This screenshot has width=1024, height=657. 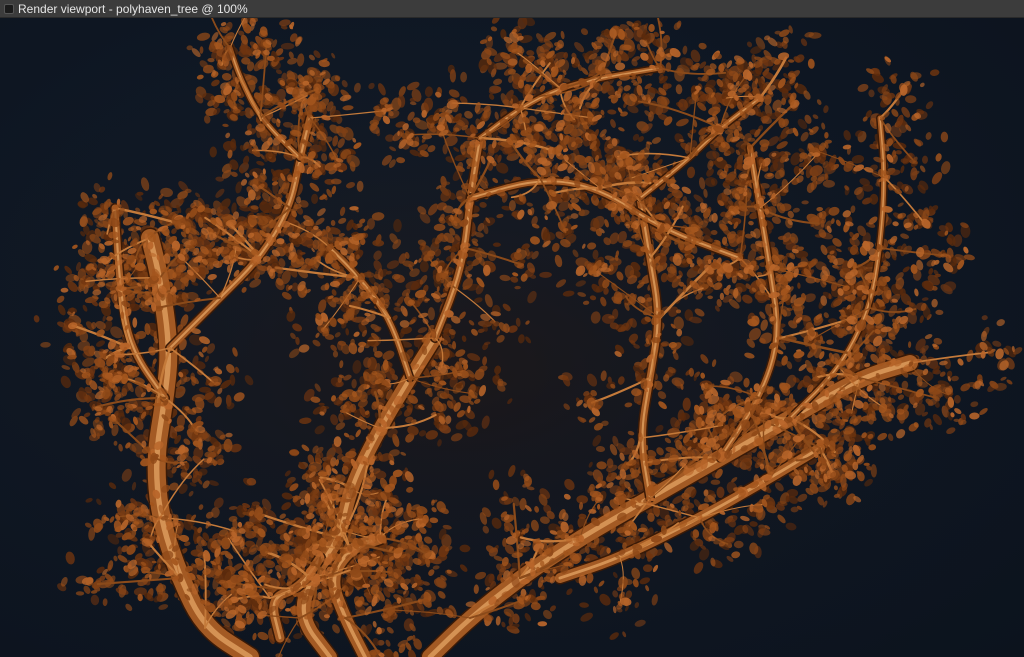 What do you see at coordinates (133, 8) in the screenshot?
I see `window-title: Render viewport - polyhaven_tree @ 100%` at bounding box center [133, 8].